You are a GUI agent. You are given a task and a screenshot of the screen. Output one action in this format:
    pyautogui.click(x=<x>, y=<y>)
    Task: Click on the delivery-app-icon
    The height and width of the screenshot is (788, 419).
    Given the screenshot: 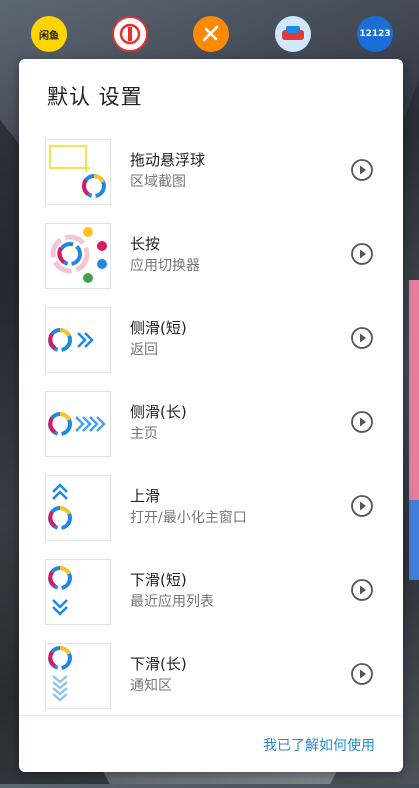 What is the action you would take?
    pyautogui.click(x=211, y=34)
    